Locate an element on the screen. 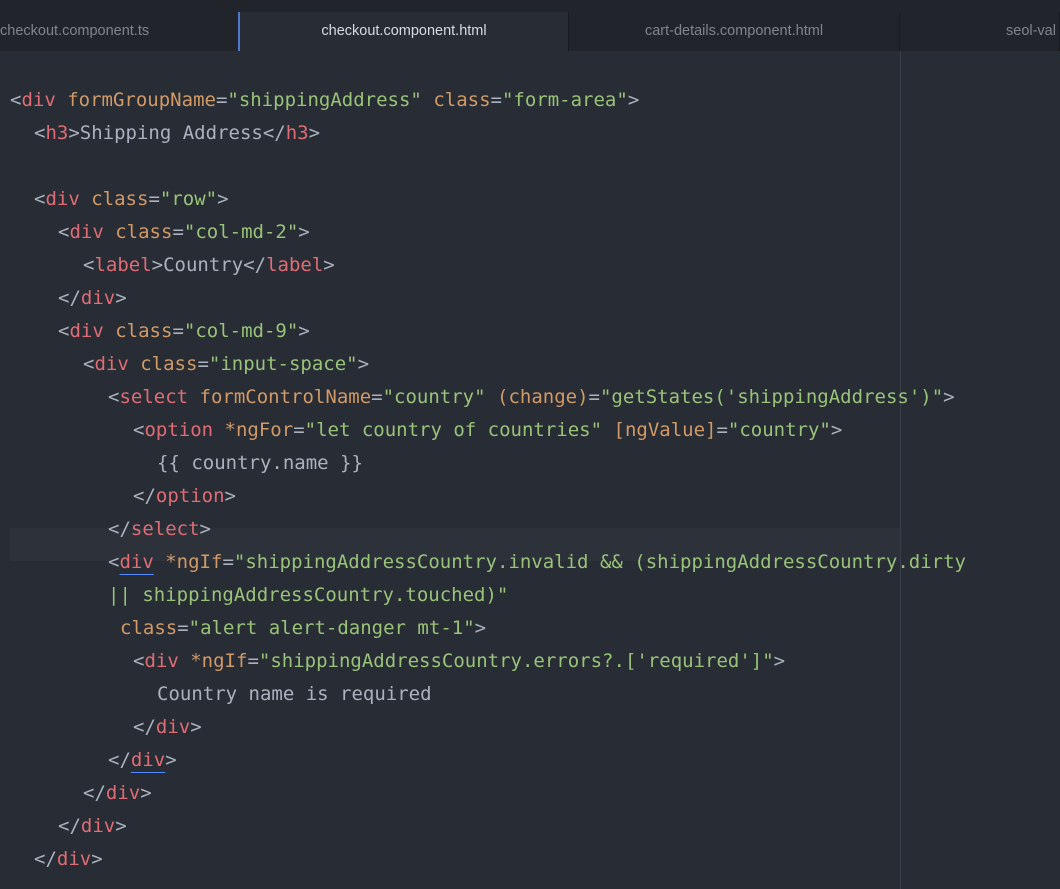 Image resolution: width=1060 pixels, height=889 pixels. token-string: "form-area" is located at coordinates (564, 100).